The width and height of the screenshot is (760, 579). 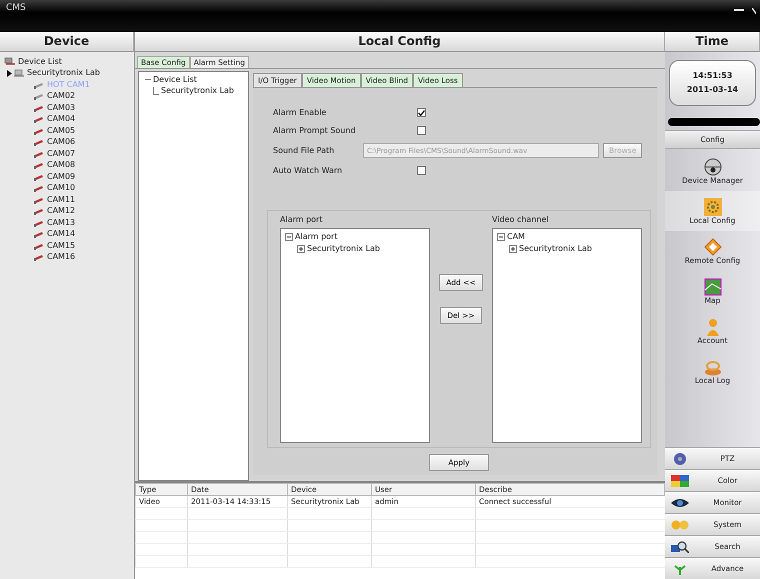 What do you see at coordinates (712, 90) in the screenshot?
I see `clock-date: 2011-03-14` at bounding box center [712, 90].